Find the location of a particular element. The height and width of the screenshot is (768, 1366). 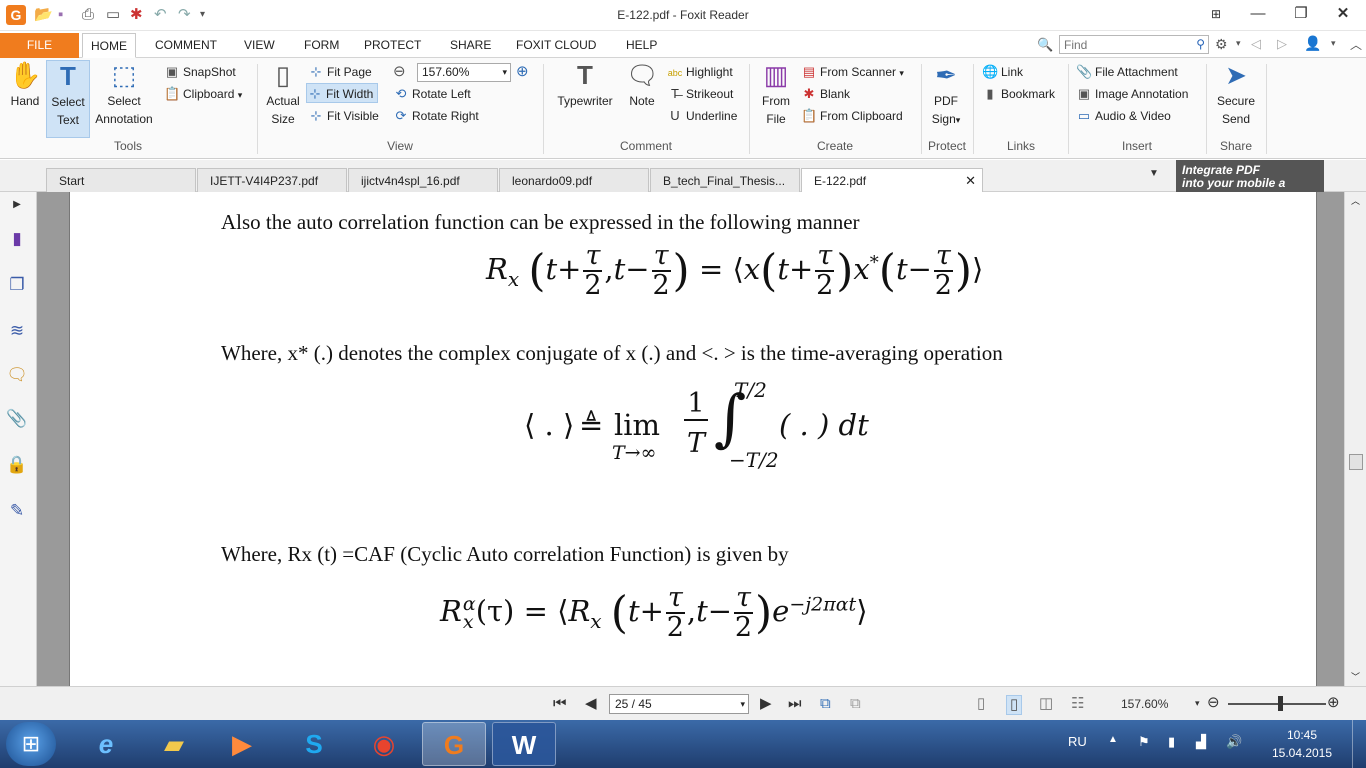

menu-help: HELP is located at coordinates (641, 45).